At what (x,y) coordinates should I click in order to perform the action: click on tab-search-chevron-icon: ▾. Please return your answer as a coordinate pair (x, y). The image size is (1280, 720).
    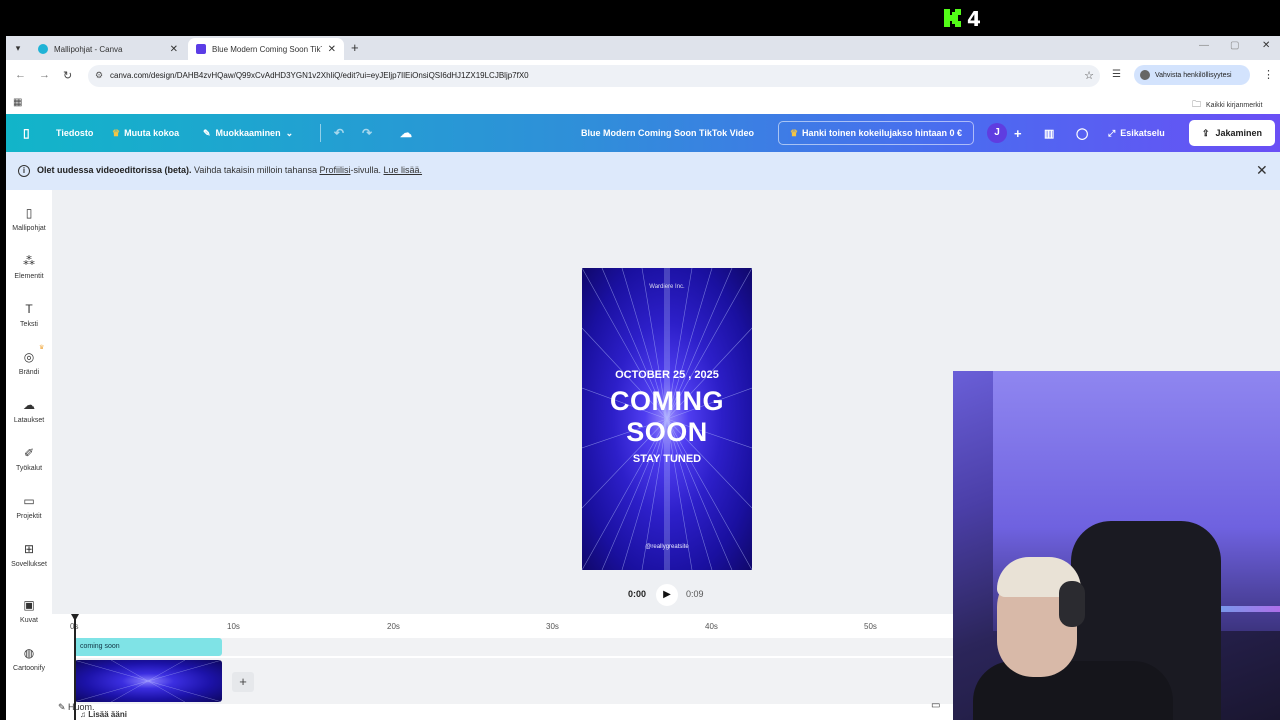
    Looking at the image, I should click on (18, 48).